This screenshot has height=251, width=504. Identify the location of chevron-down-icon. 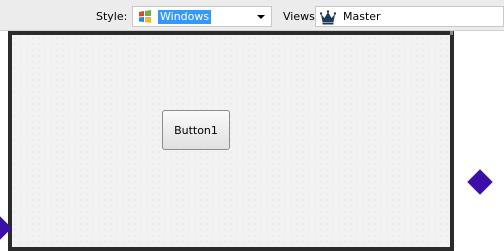
(261, 17).